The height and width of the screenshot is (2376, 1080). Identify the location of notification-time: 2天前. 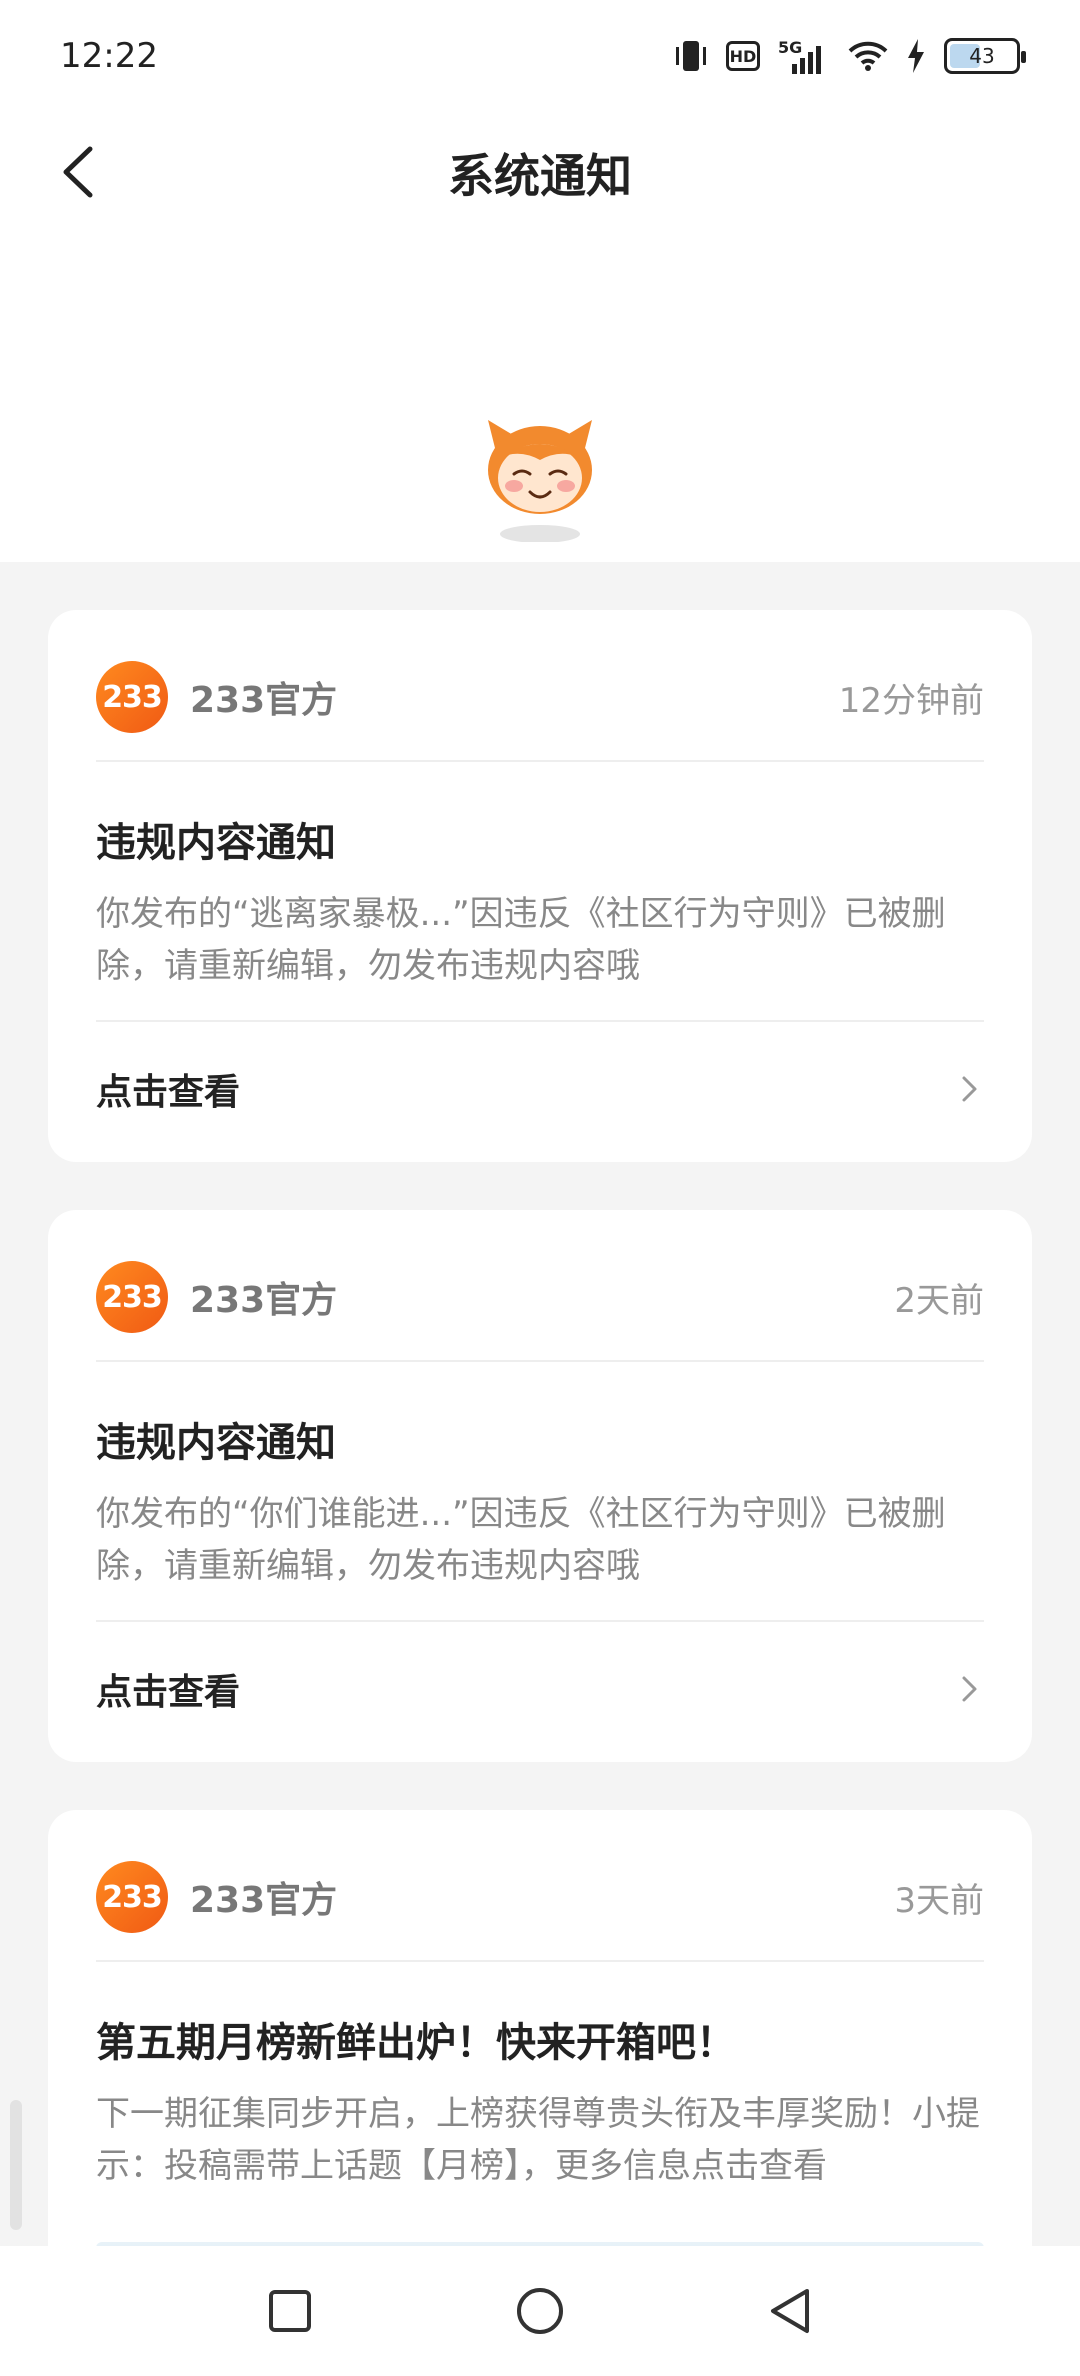
(939, 1300).